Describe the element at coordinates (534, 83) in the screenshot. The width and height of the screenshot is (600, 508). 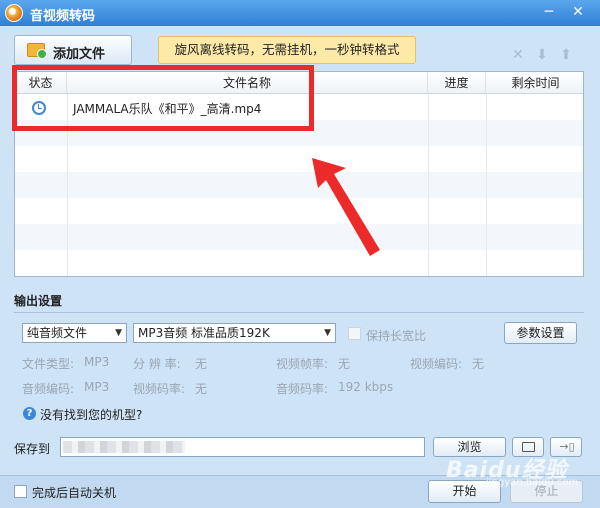
I see `column-header-remaining: 剩余时间` at that location.